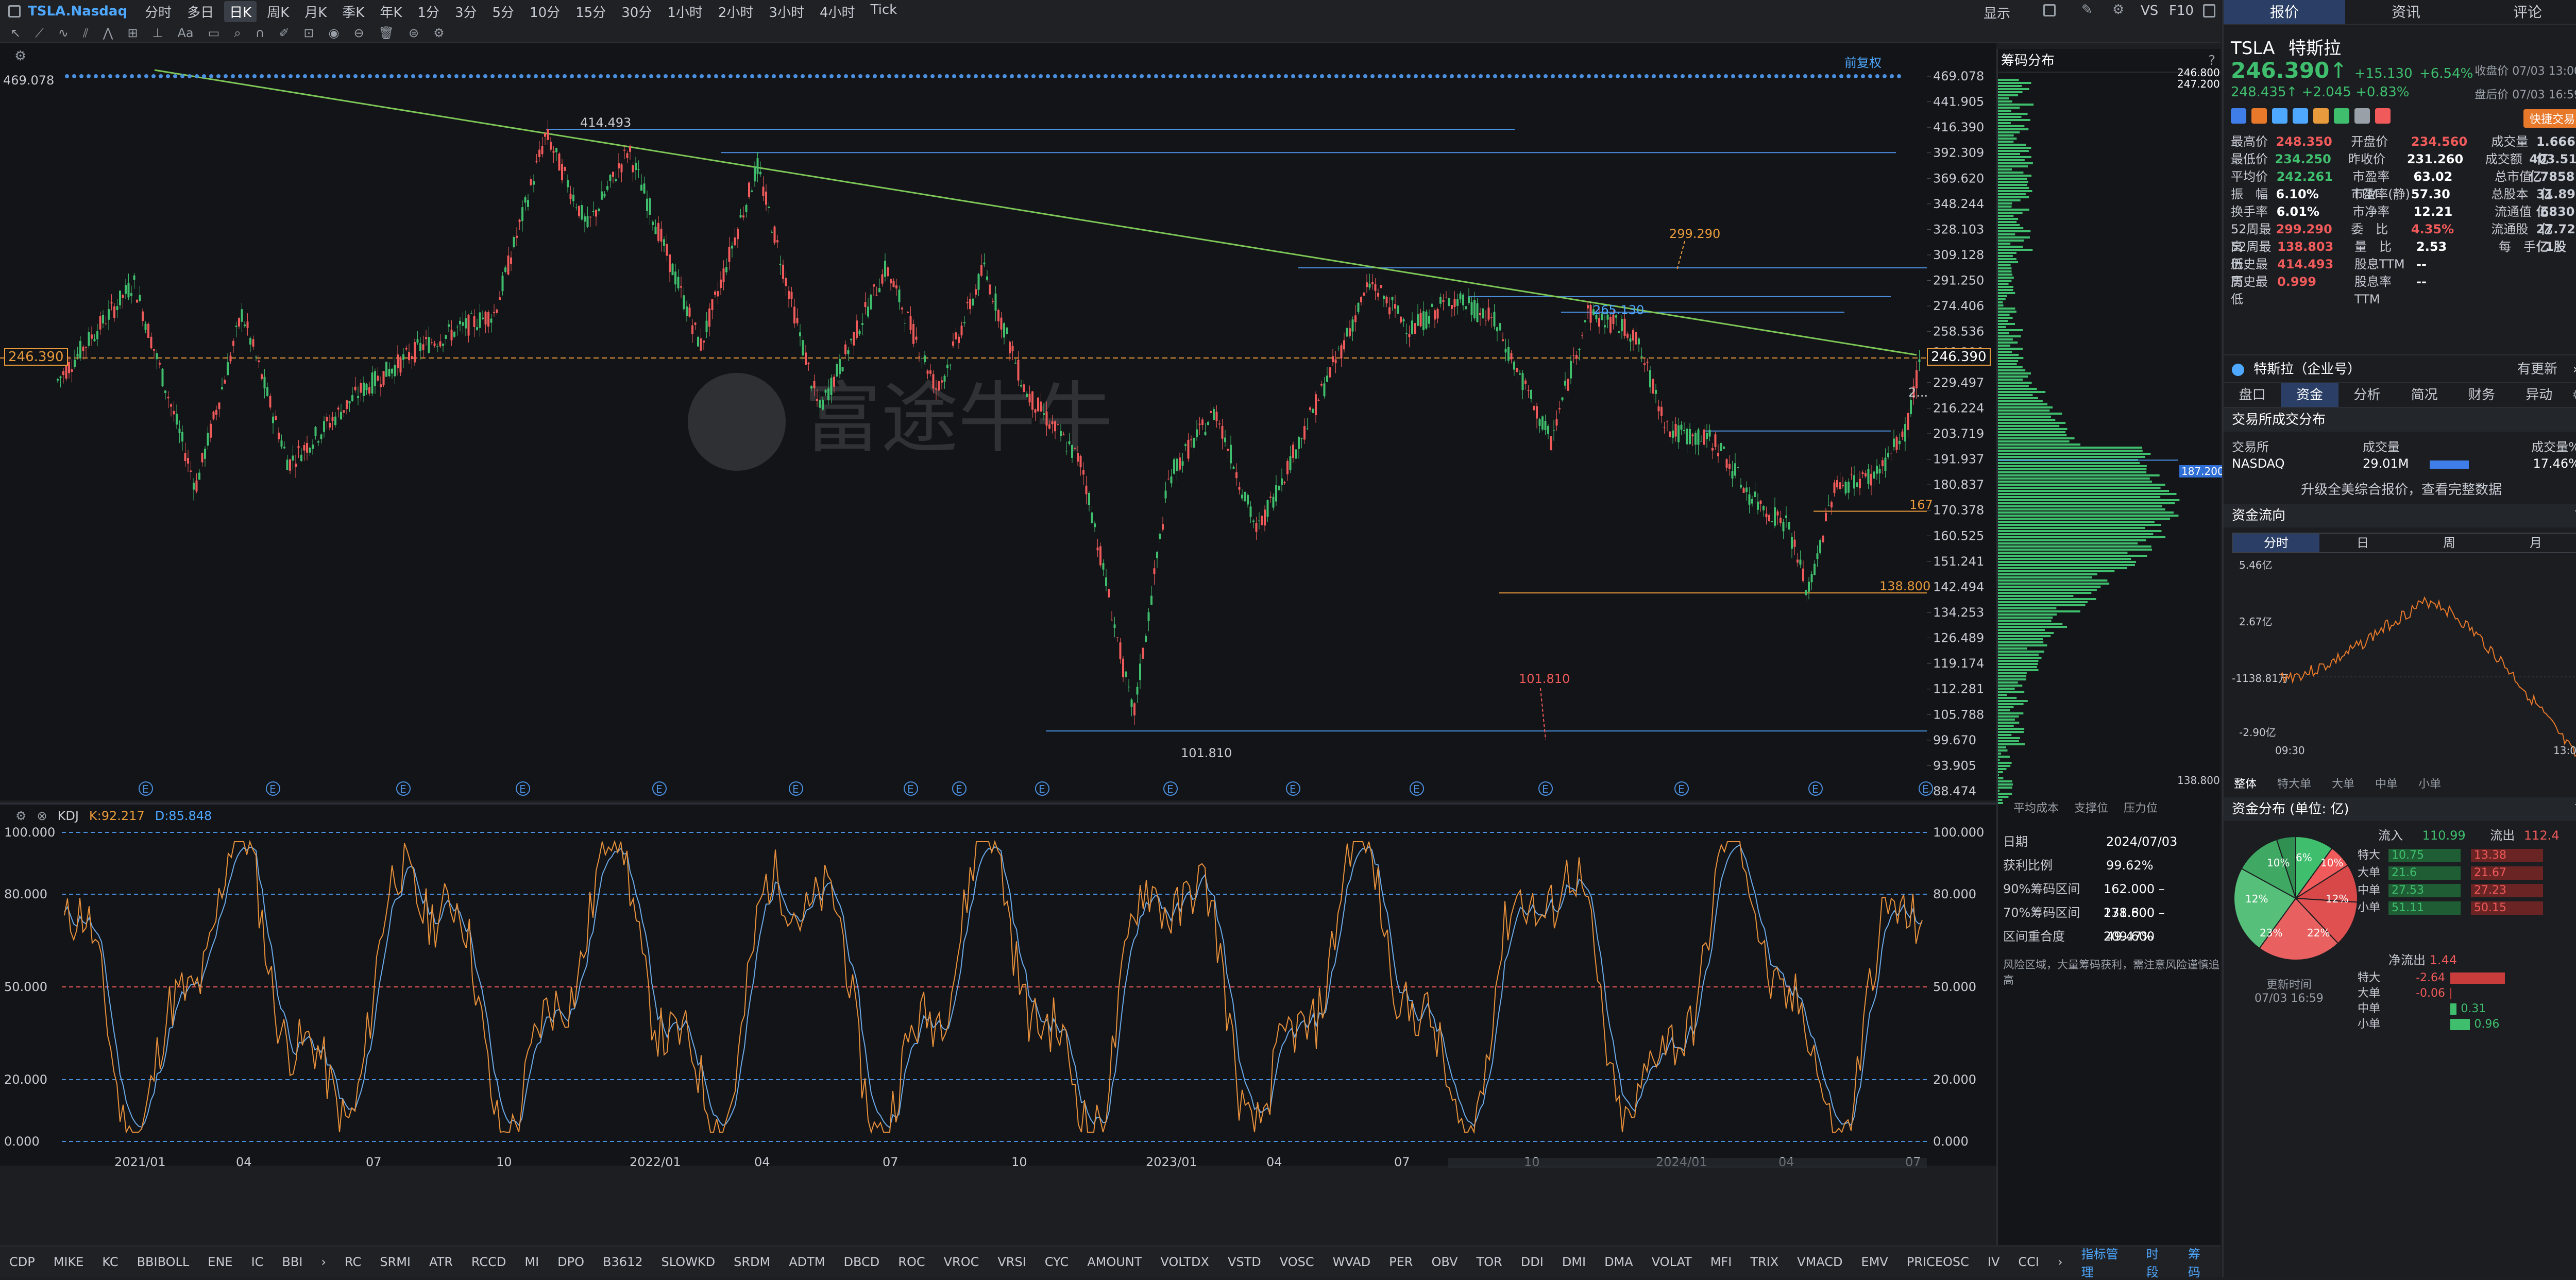  What do you see at coordinates (240, 12) in the screenshot?
I see `period-tab: 日K` at bounding box center [240, 12].